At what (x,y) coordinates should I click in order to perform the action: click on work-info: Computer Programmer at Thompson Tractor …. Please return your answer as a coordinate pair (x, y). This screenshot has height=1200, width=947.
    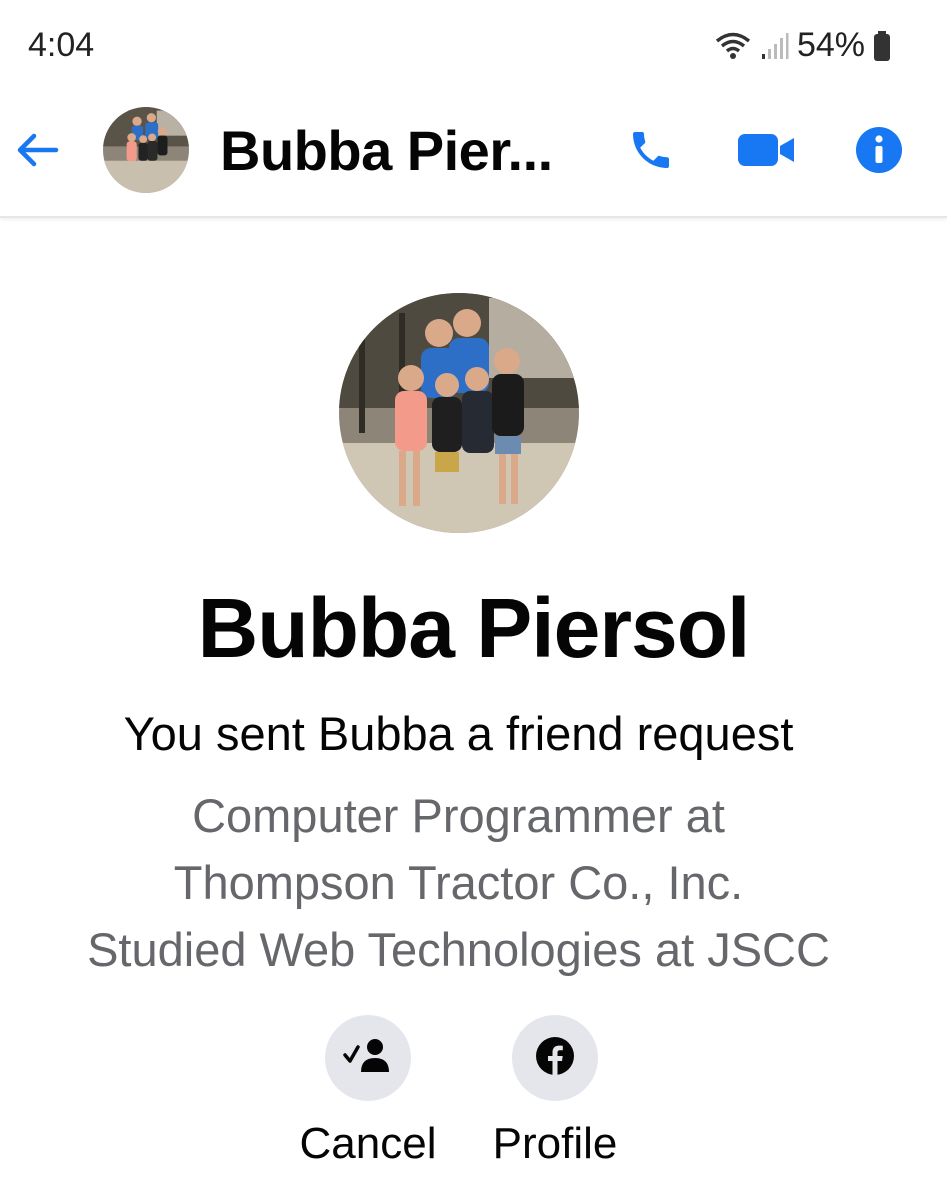
    Looking at the image, I should click on (458, 849).